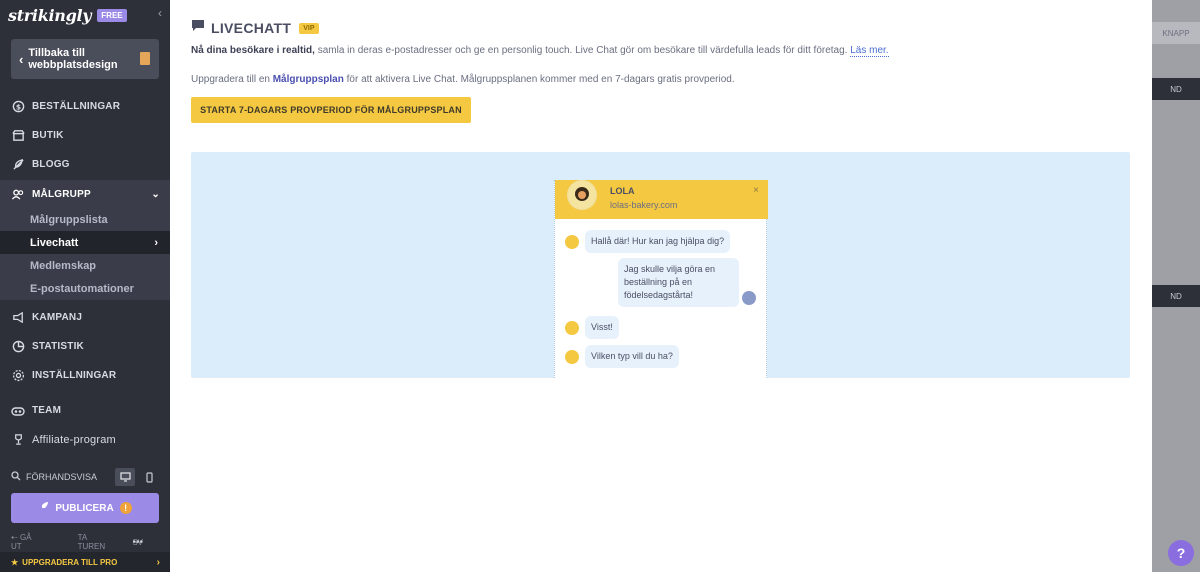  Describe the element at coordinates (160, 13) in the screenshot. I see `collapse-sidebar-icon: ‹` at that location.